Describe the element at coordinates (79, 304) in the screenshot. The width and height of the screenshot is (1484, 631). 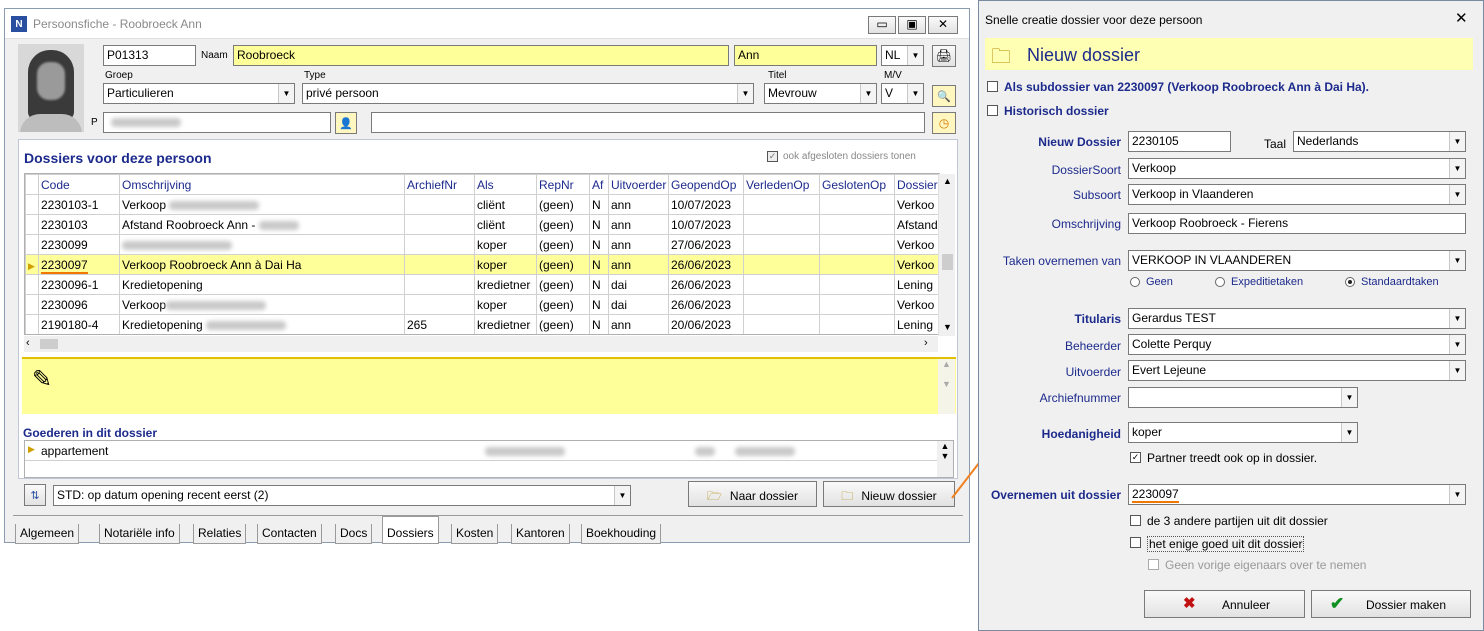
I see `cell-code: 2230096` at that location.